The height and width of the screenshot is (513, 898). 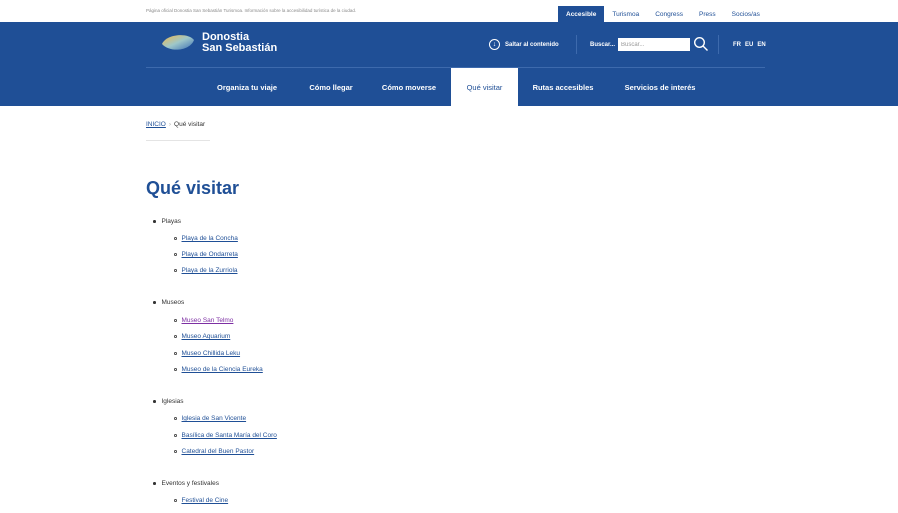 I want to click on link-museo-chillida-leku: Museo Chillida Leku, so click(x=211, y=353).